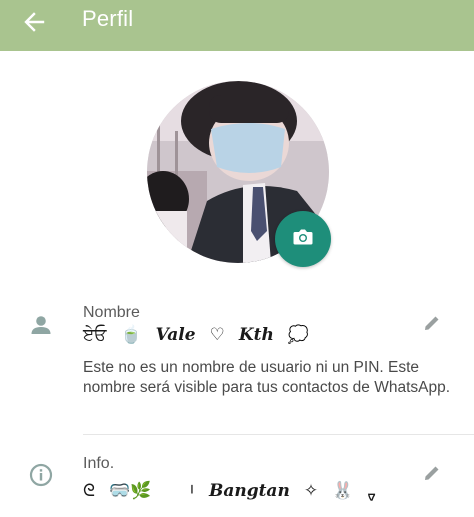 This screenshot has height=517, width=474. Describe the element at coordinates (111, 312) in the screenshot. I see `name-label: Nombre` at that location.